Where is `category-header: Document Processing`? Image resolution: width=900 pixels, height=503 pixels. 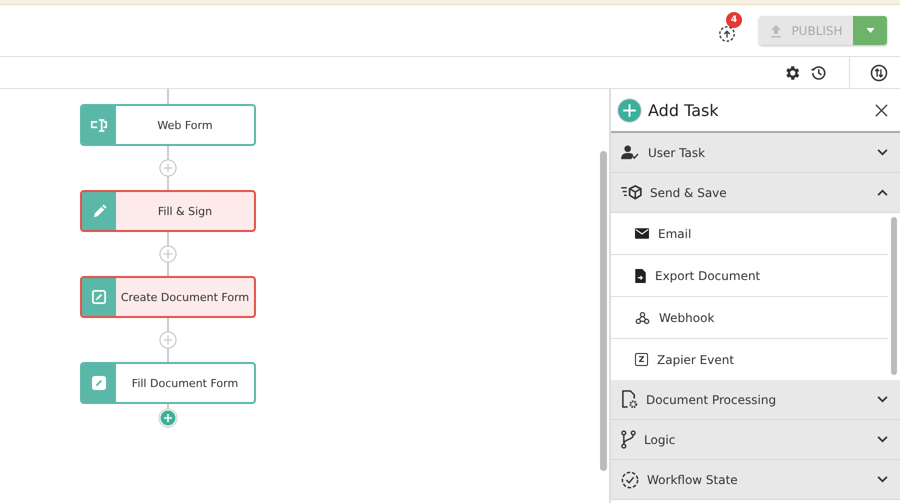
category-header: Document Processing is located at coordinates (755, 400).